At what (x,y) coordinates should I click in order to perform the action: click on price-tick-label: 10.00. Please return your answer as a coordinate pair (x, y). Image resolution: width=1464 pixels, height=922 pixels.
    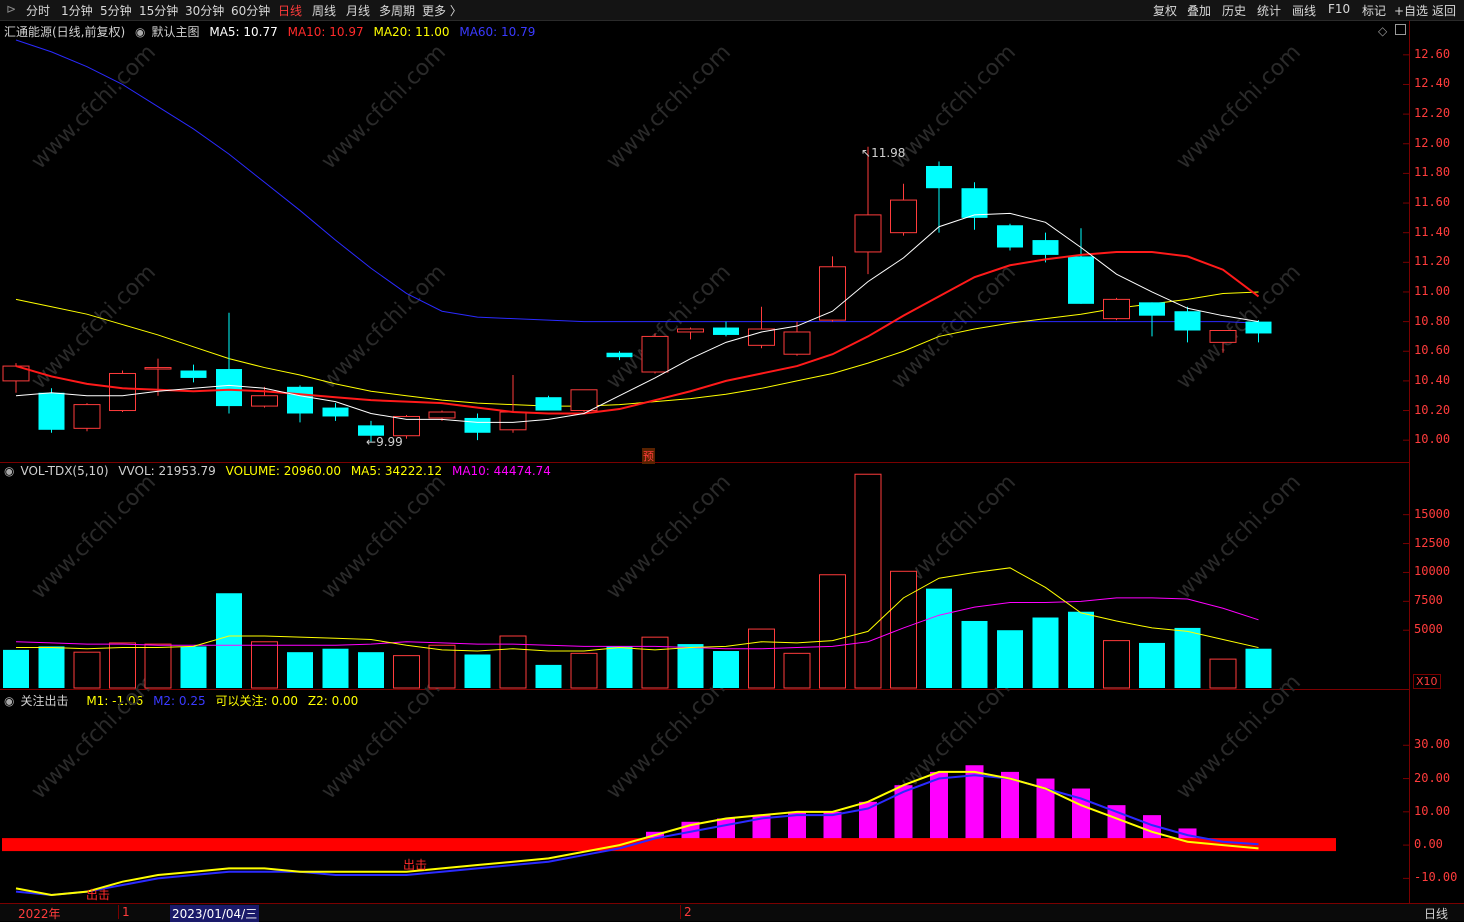
    Looking at the image, I should click on (1432, 439).